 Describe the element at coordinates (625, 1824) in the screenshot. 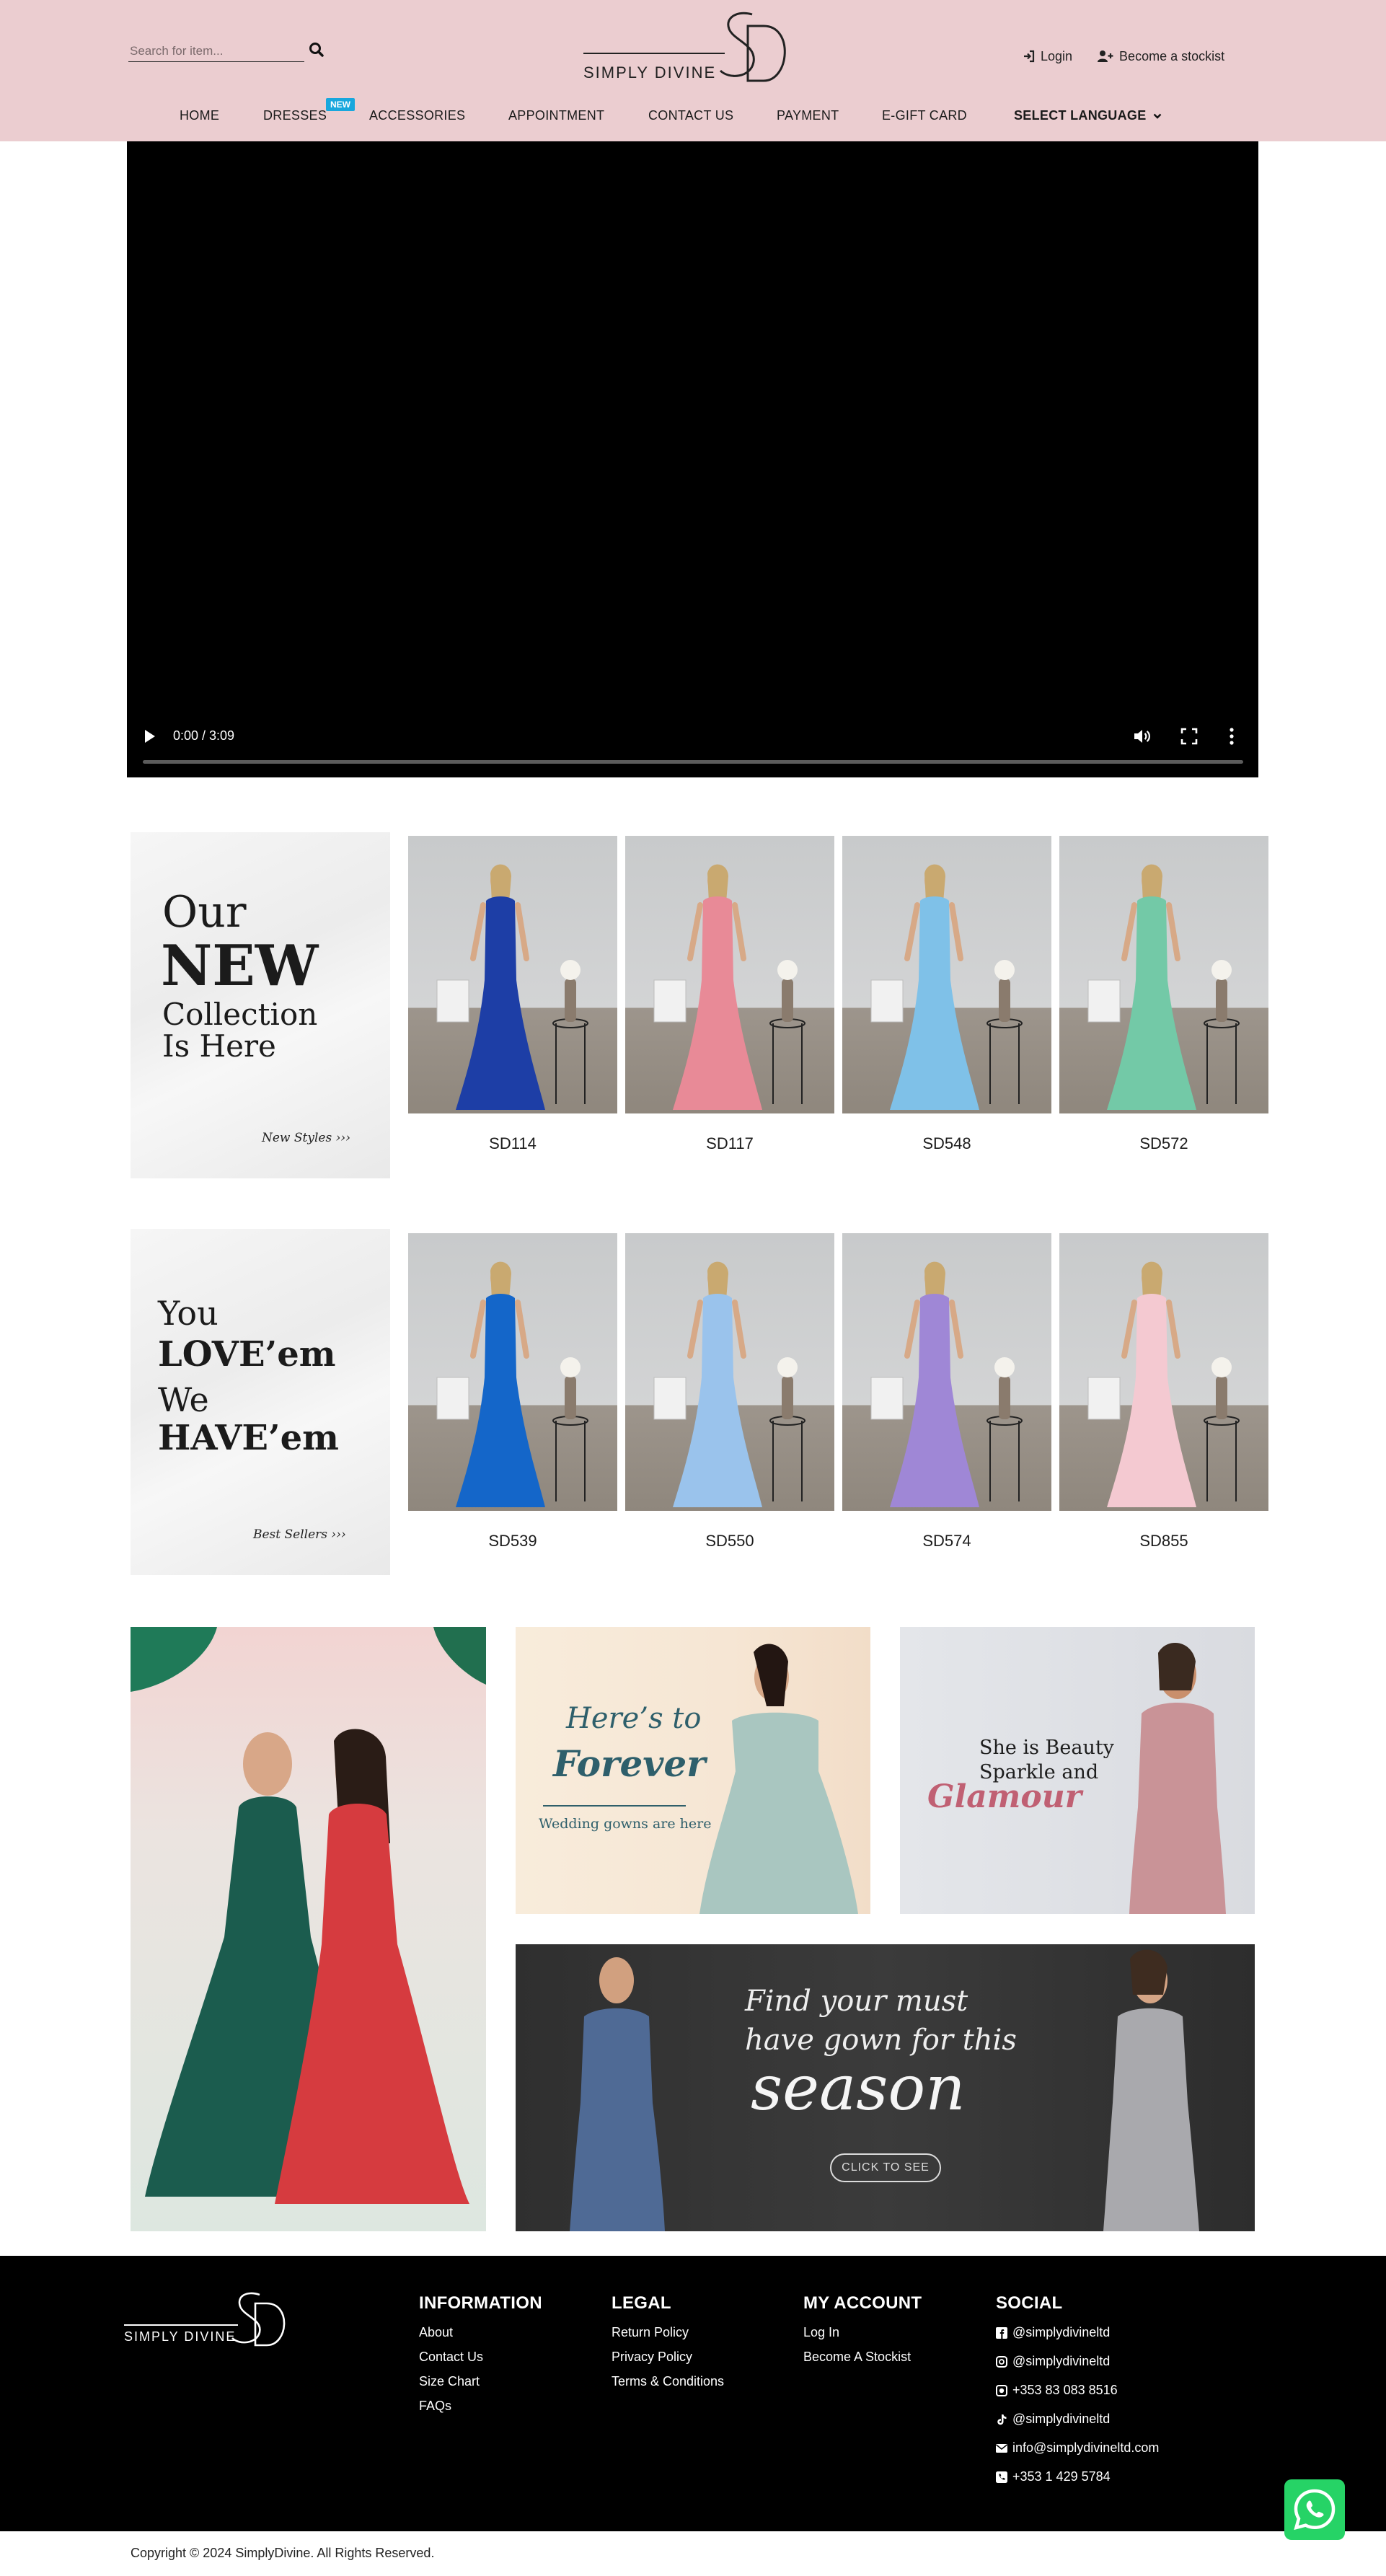

I see `forever-line3: Wedding gowns are here` at that location.